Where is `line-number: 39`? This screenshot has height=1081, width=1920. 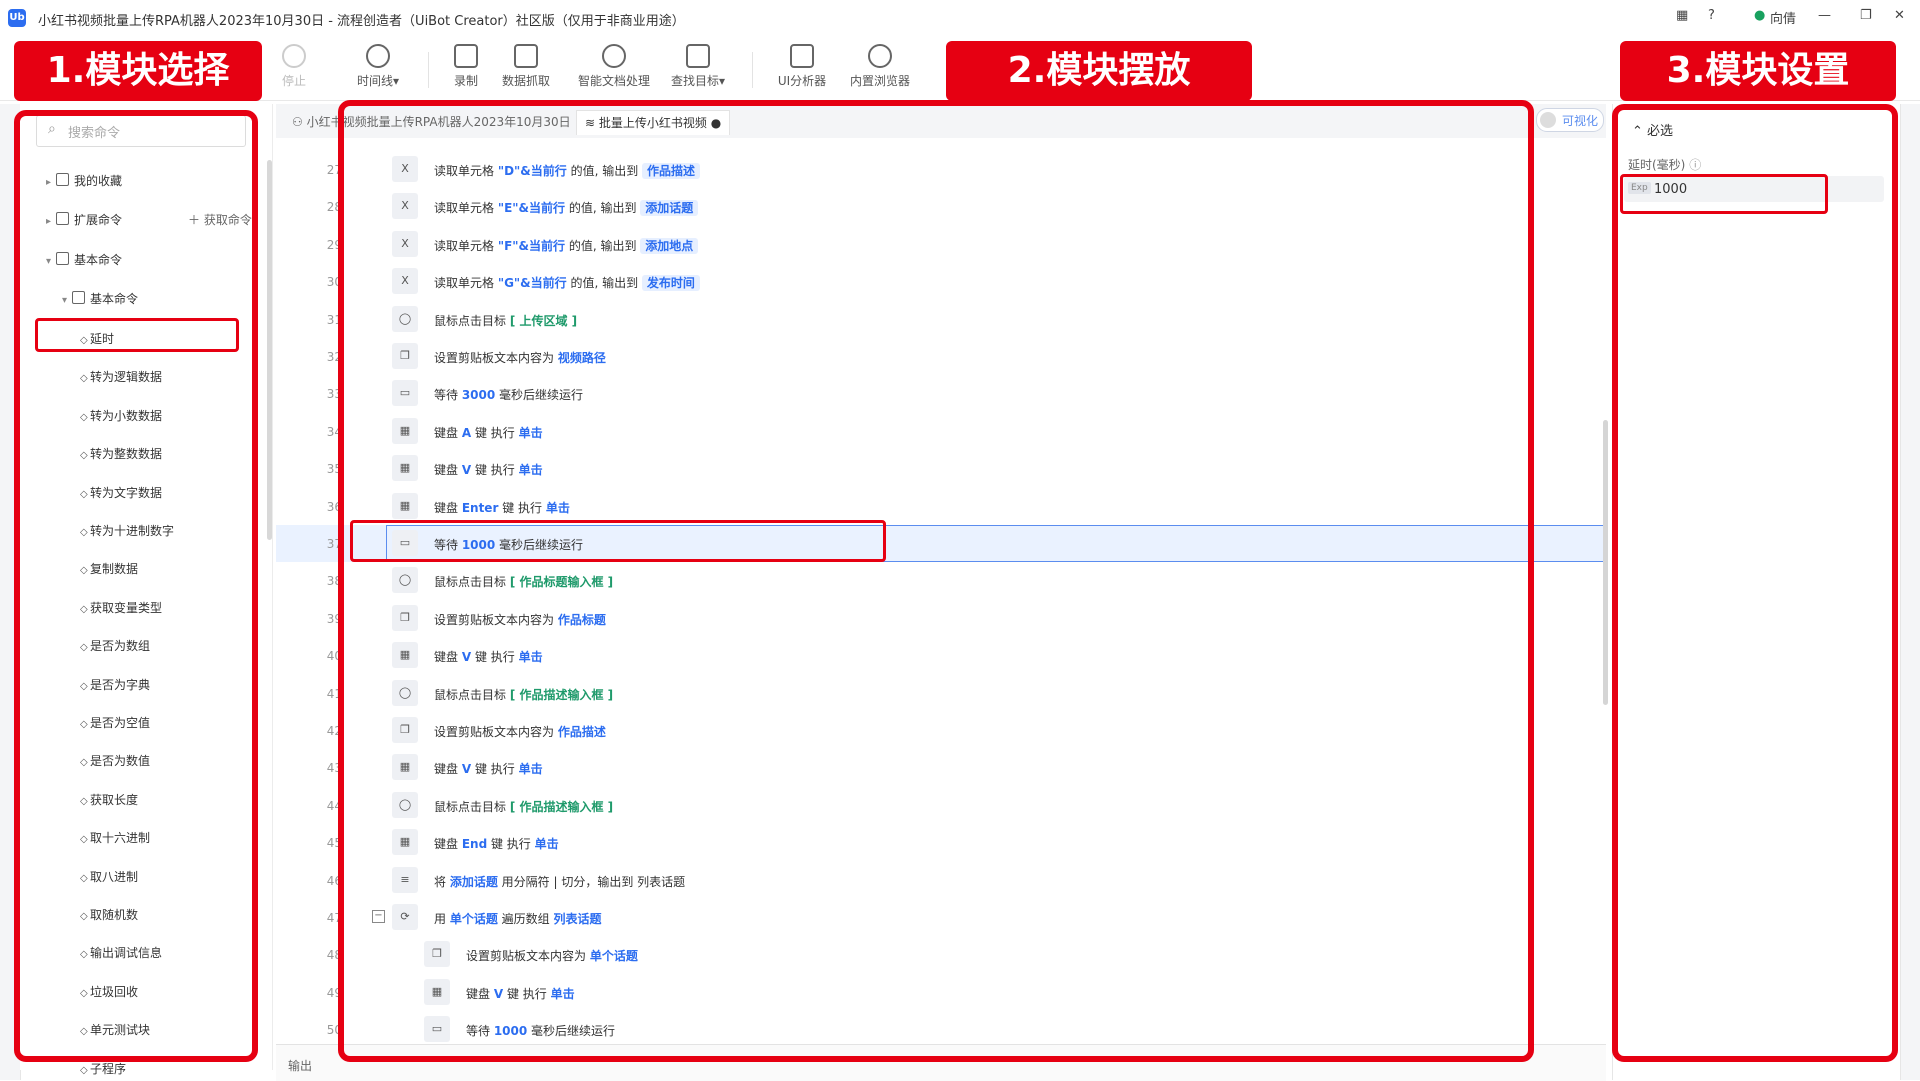
line-number: 39 is located at coordinates (334, 618).